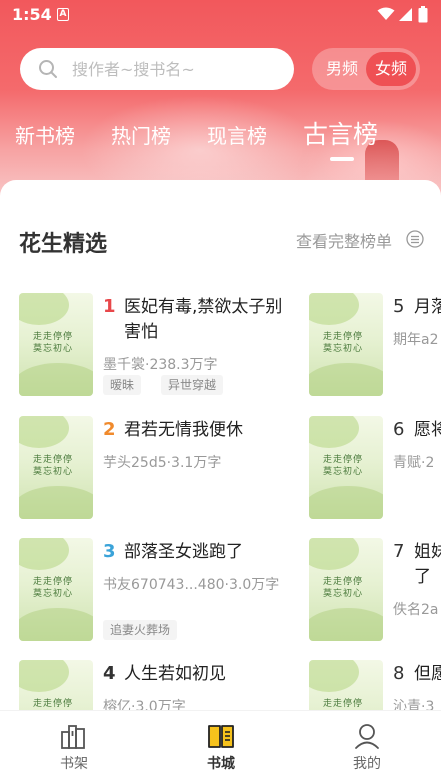 The width and height of the screenshot is (441, 784). I want to click on book-rank: 8, so click(399, 673).